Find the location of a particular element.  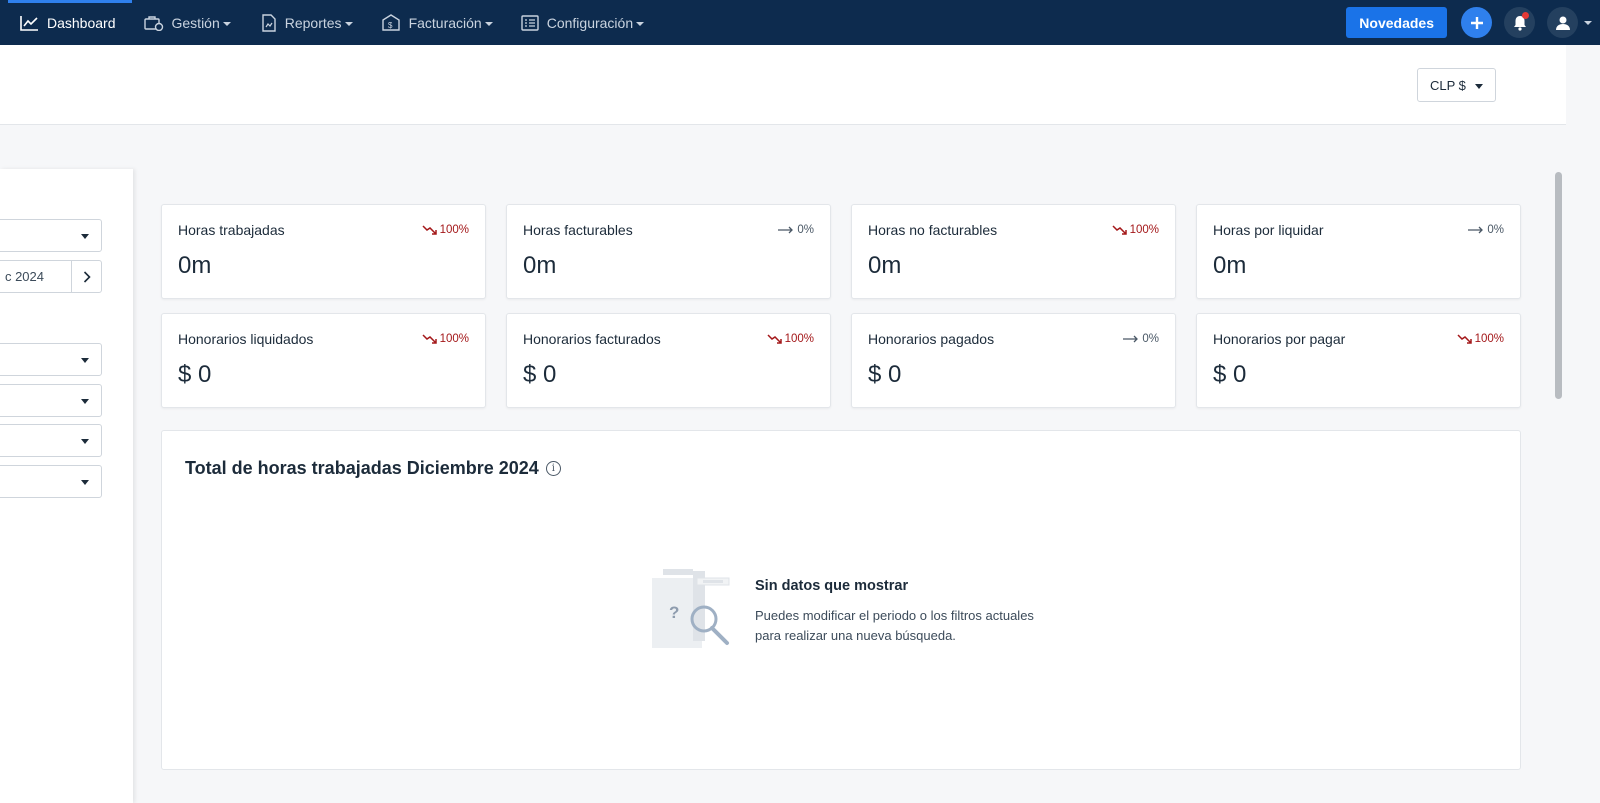

kpi-label: Honorarios liquidados is located at coordinates (246, 339).